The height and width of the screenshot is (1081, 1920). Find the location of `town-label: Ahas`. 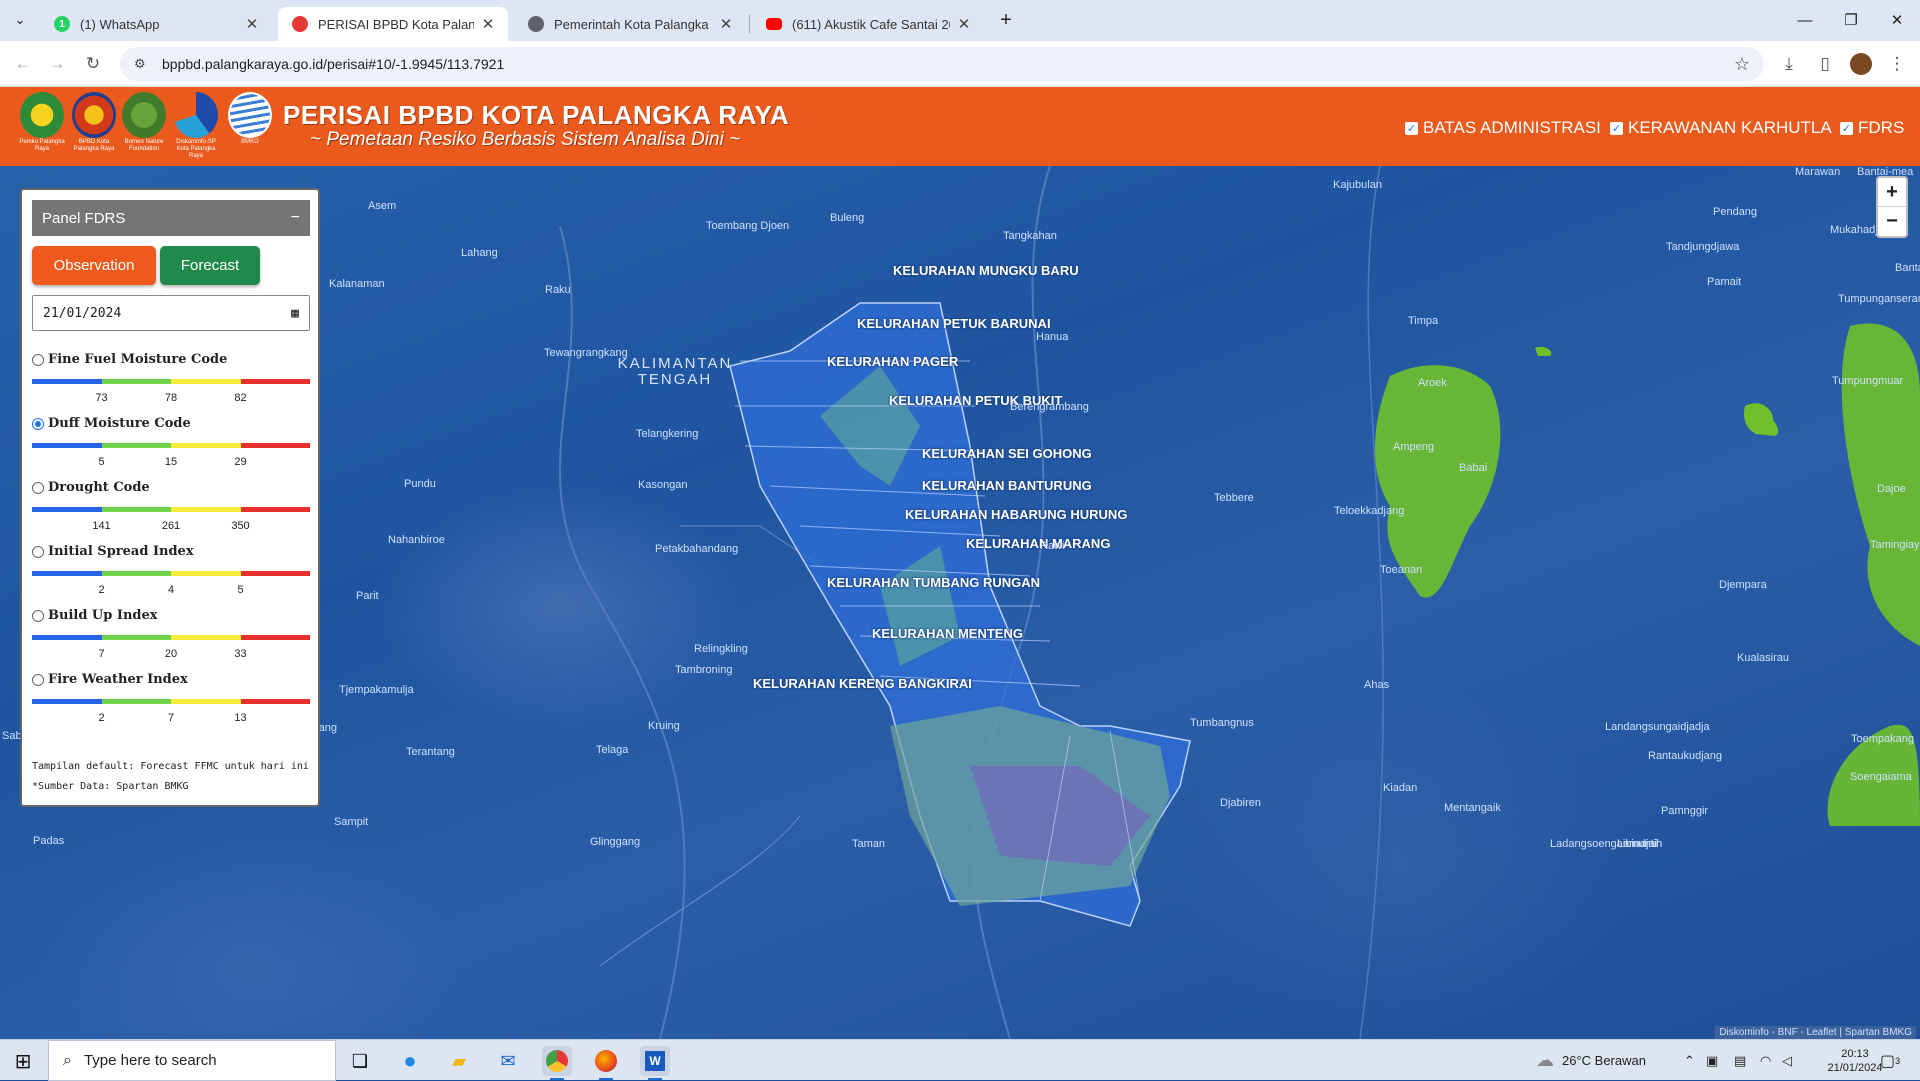

town-label: Ahas is located at coordinates (1376, 685).